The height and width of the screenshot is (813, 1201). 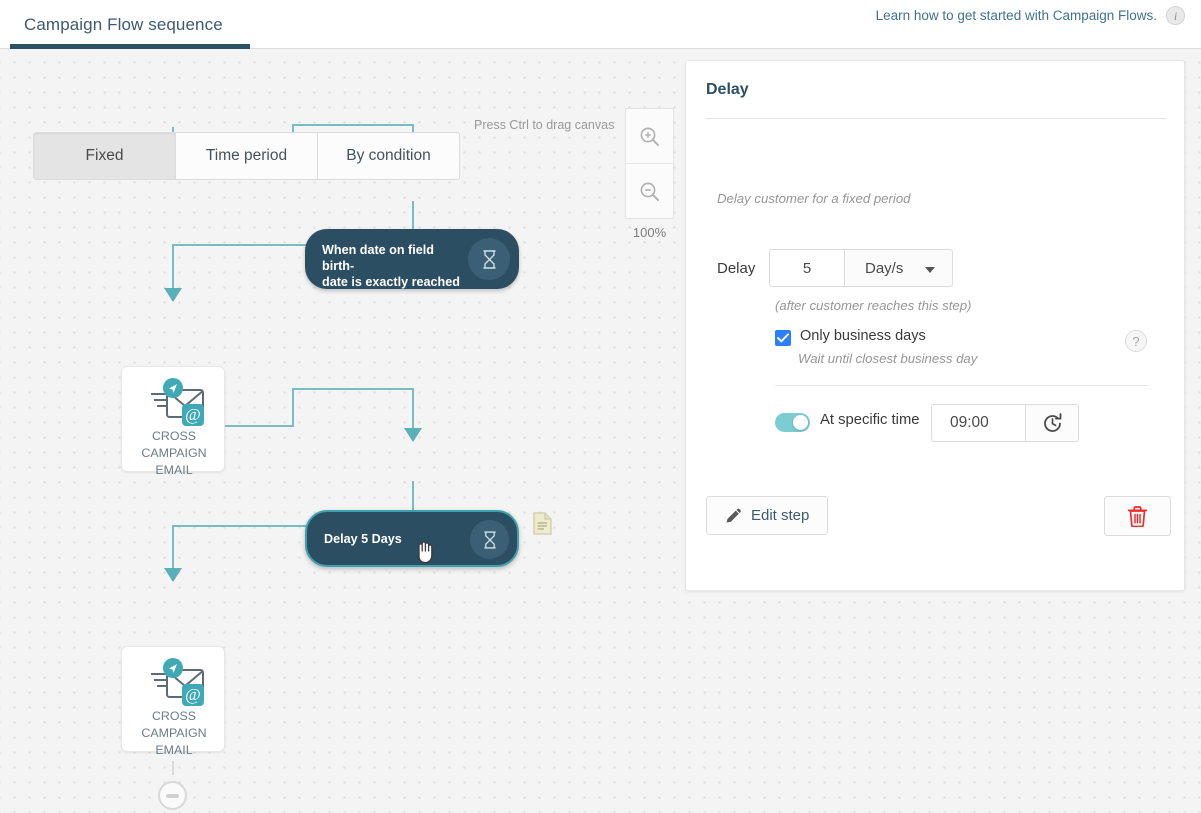 What do you see at coordinates (105, 156) in the screenshot?
I see `tab-fixed: Fixed` at bounding box center [105, 156].